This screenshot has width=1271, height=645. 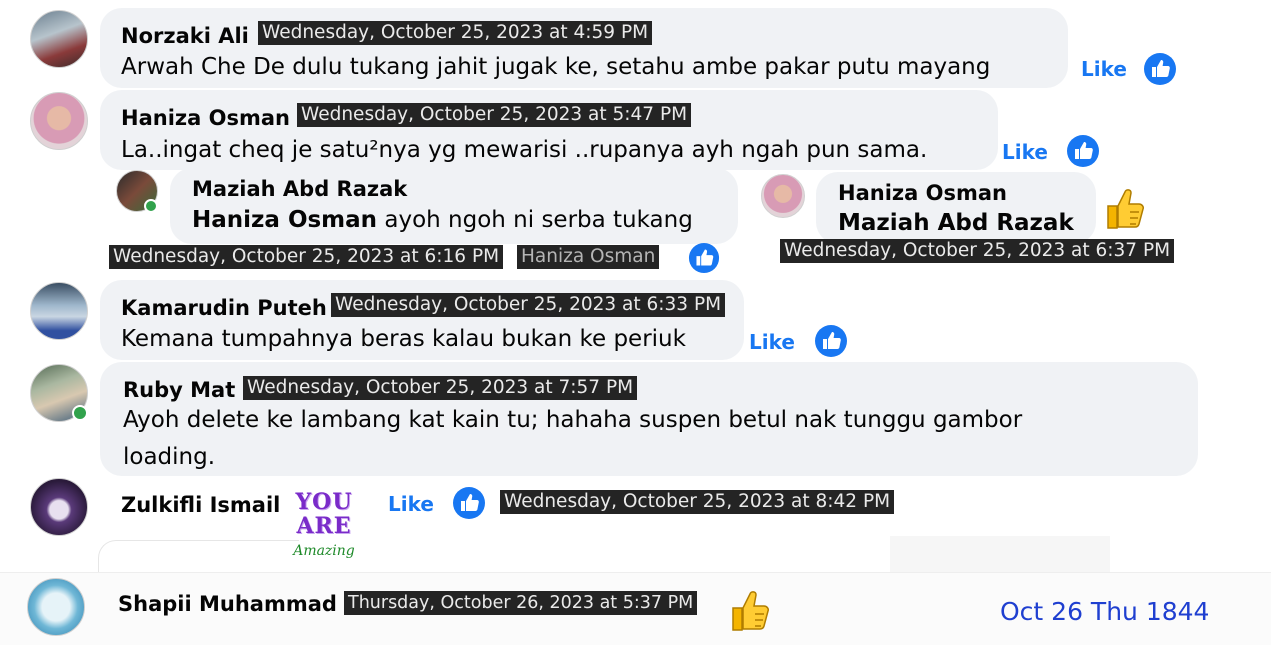 What do you see at coordinates (284, 220) in the screenshot?
I see `mention-link: Haniza Osman` at bounding box center [284, 220].